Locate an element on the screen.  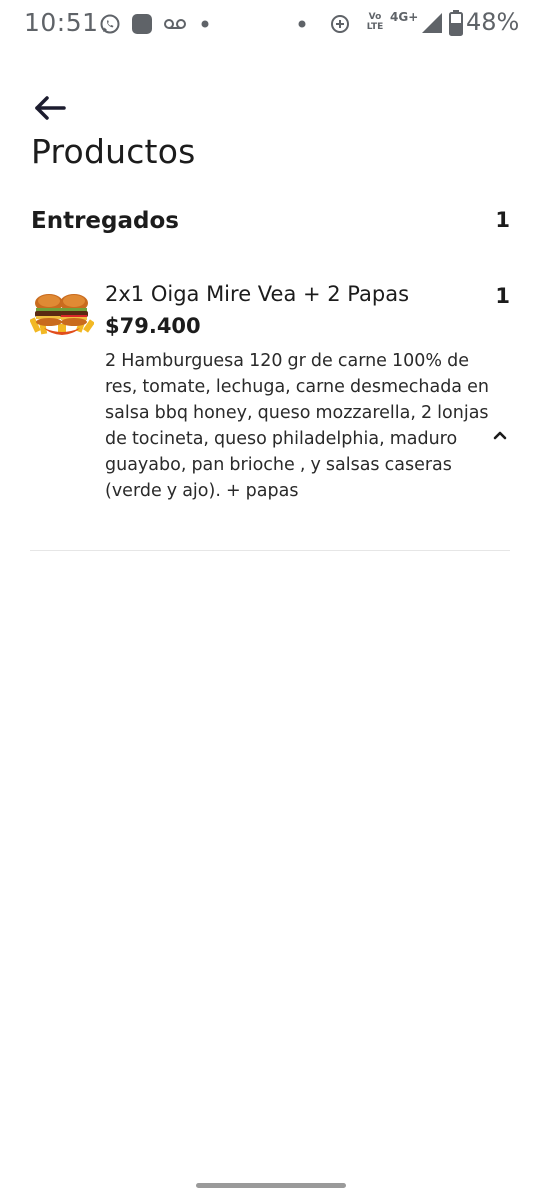
back-button is located at coordinates (50, 108).